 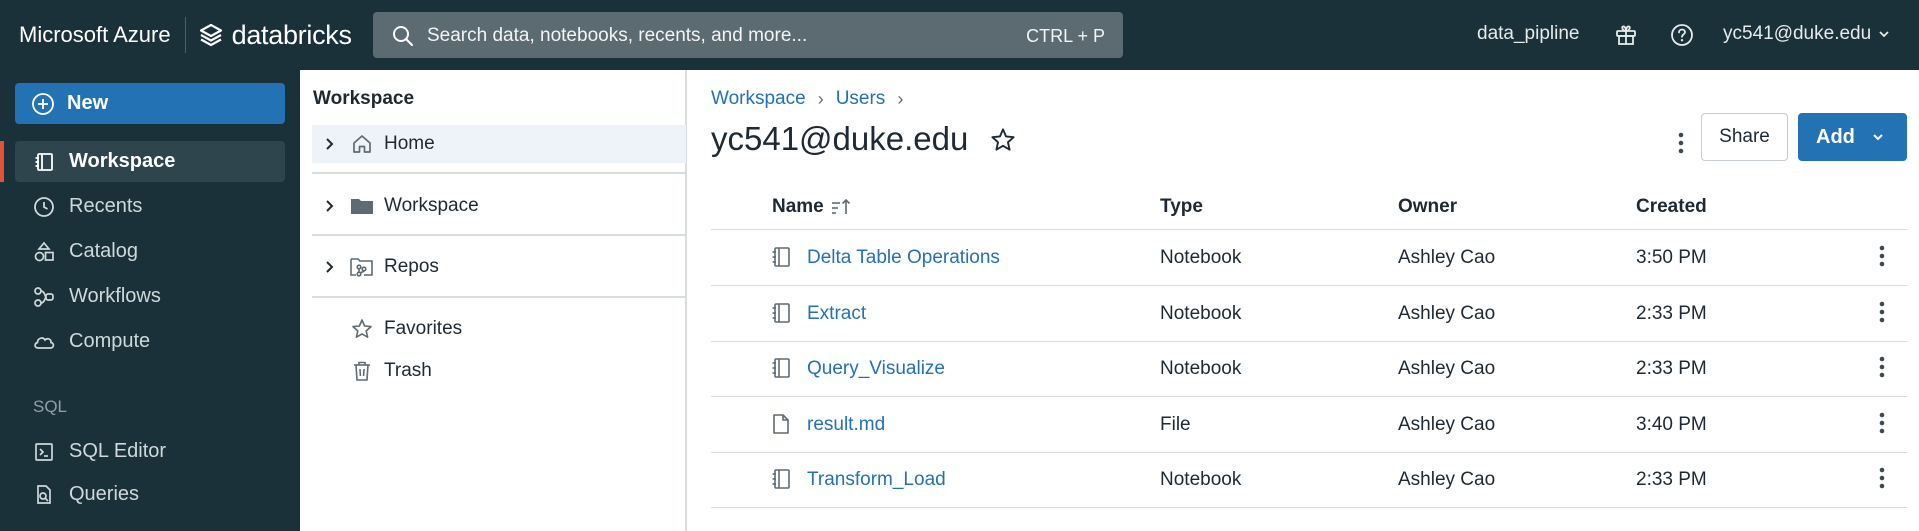 What do you see at coordinates (364, 98) in the screenshot?
I see `tree-title: Workspace` at bounding box center [364, 98].